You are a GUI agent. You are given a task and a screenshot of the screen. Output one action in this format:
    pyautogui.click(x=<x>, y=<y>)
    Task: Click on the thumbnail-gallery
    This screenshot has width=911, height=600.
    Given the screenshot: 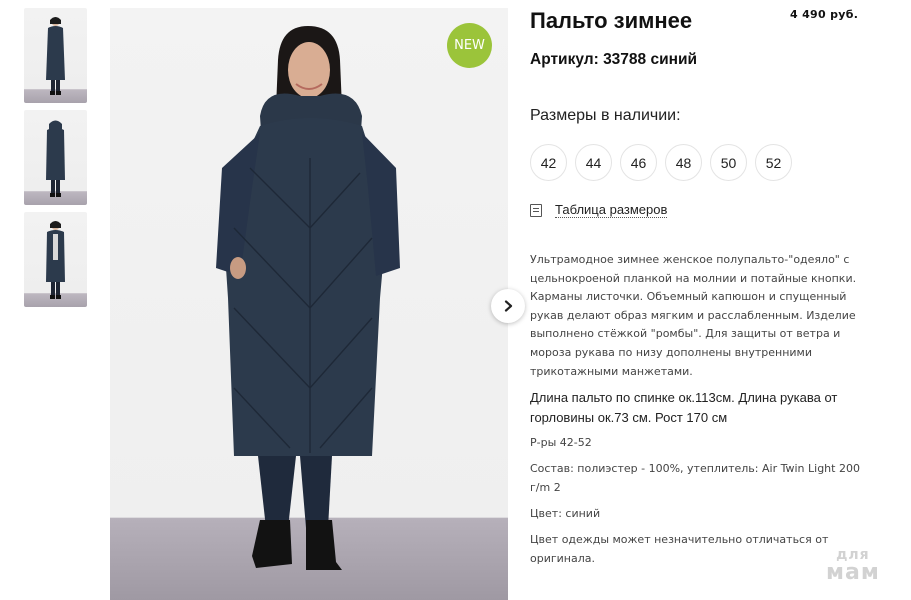 What is the action you would take?
    pyautogui.click(x=55, y=161)
    